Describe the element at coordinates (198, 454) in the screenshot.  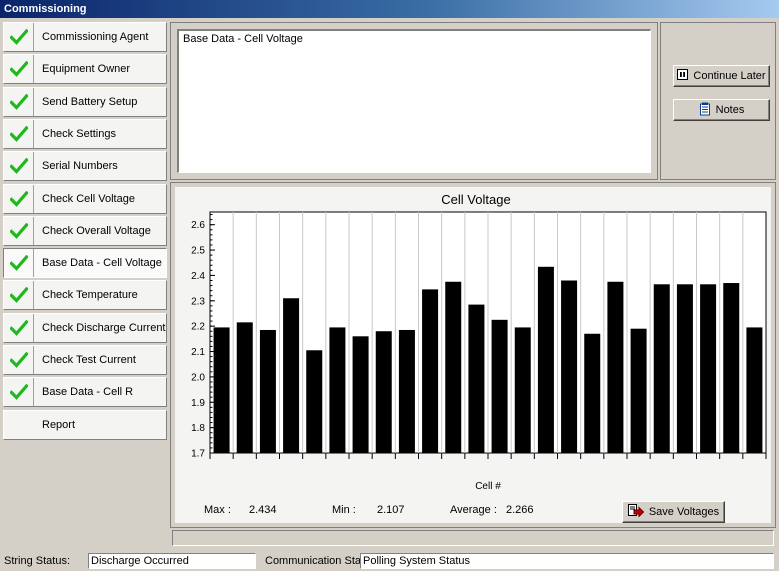
I see `y-tick-label: 1.7` at that location.